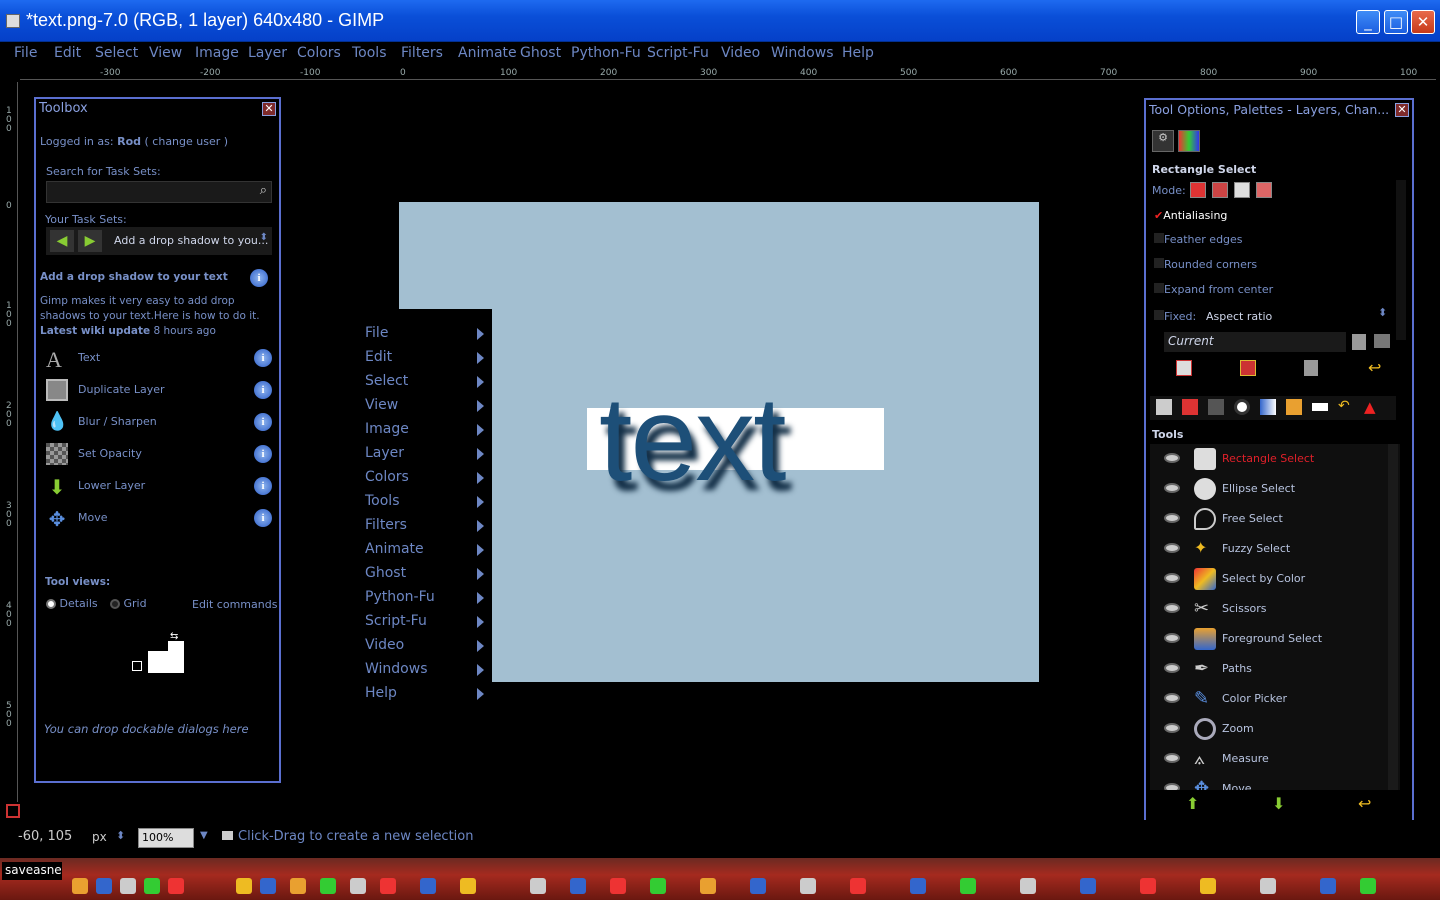  What do you see at coordinates (269, 109) in the screenshot?
I see `toolbox-close-icon: ✕` at bounding box center [269, 109].